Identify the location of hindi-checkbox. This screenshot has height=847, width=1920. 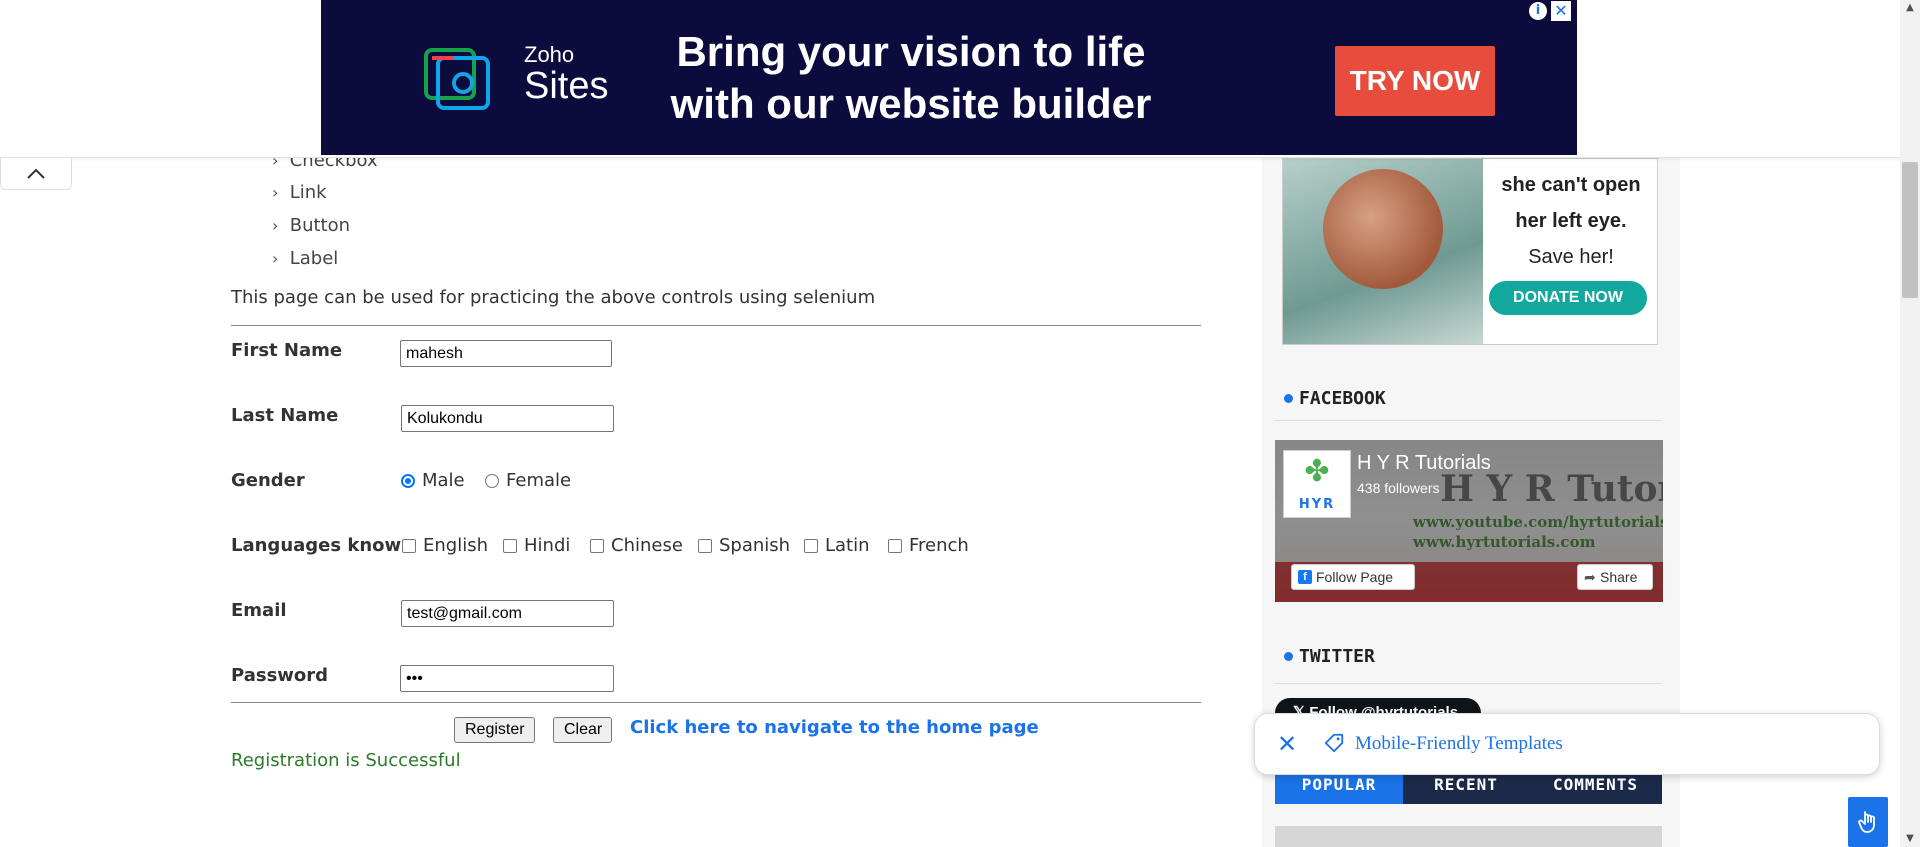
(510, 545).